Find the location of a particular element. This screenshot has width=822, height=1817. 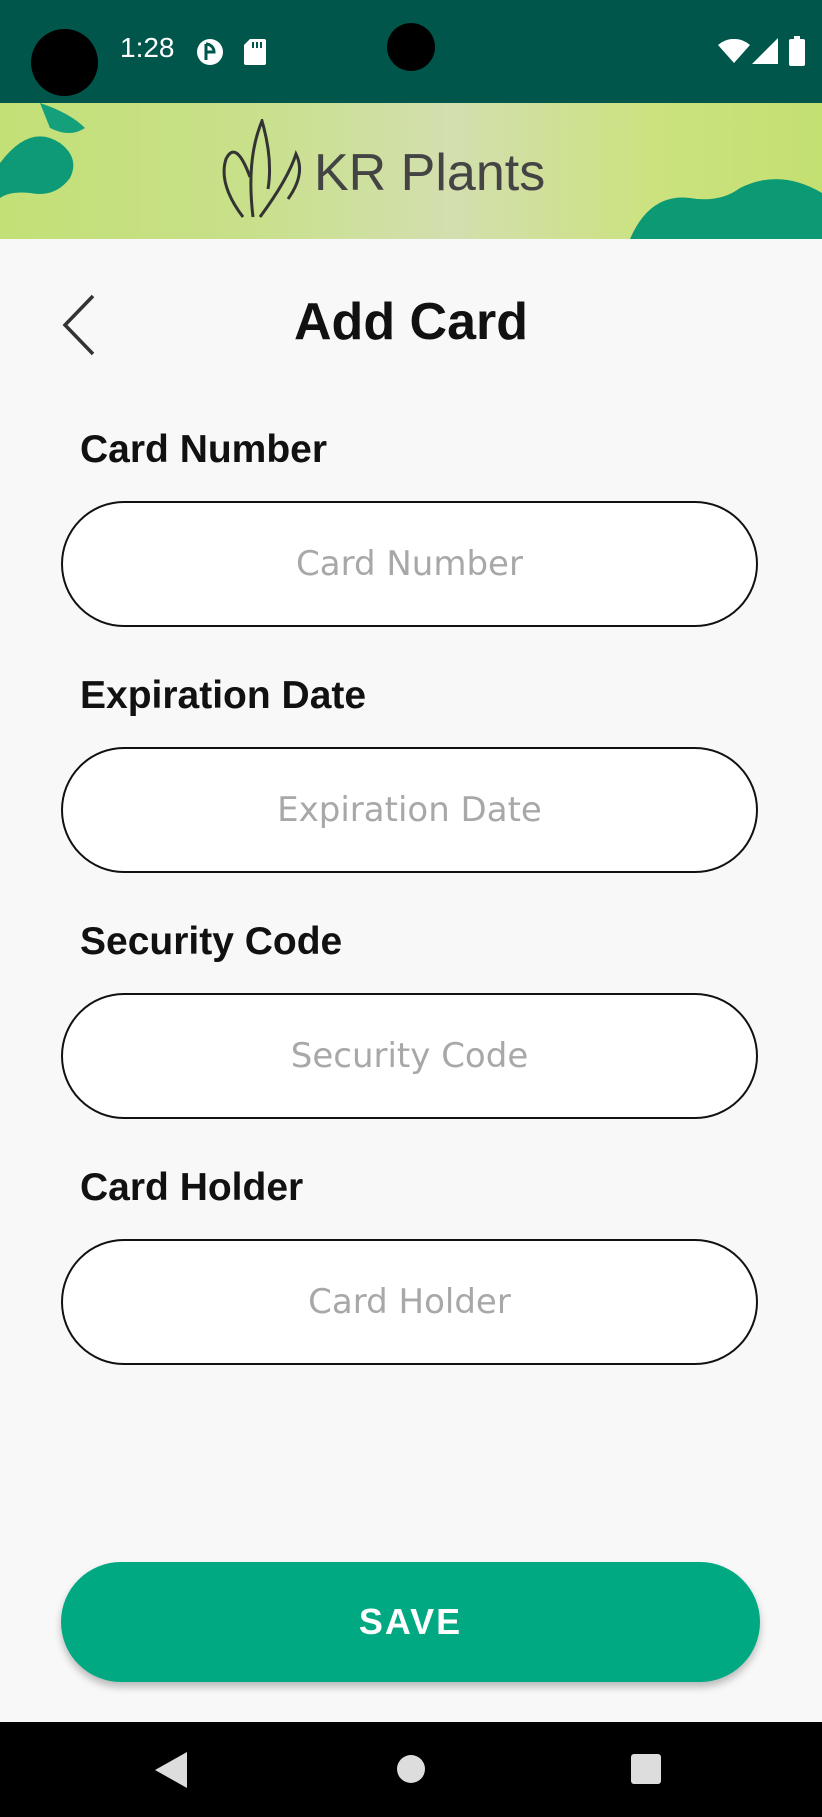

save-button: SAVE is located at coordinates (410, 1622).